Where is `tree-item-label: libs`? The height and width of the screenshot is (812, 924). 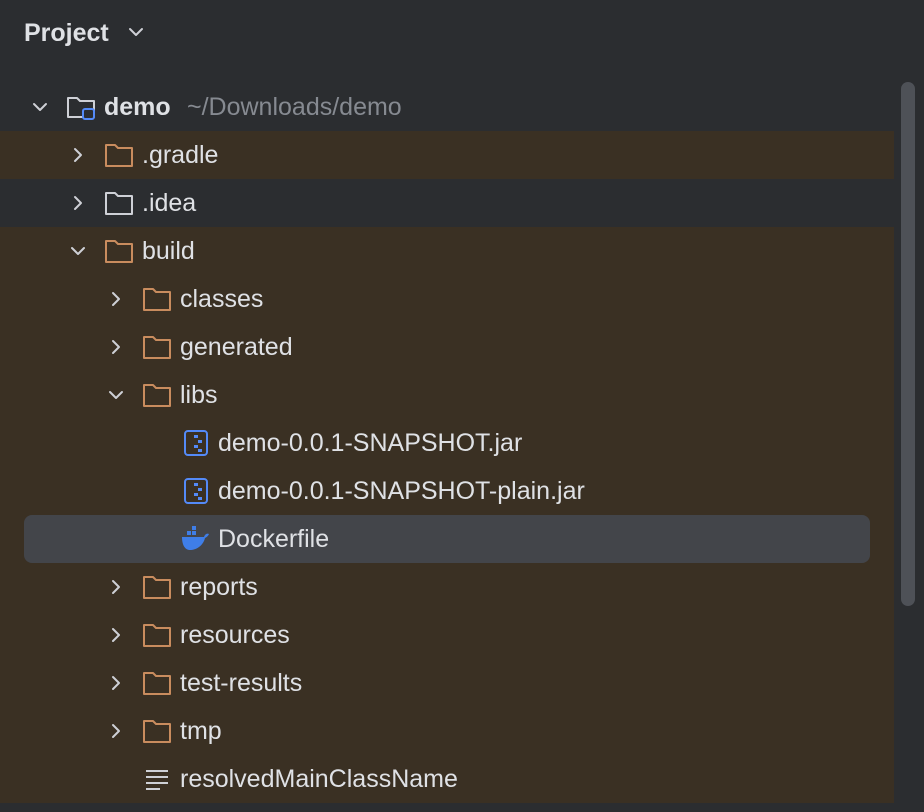 tree-item-label: libs is located at coordinates (199, 395).